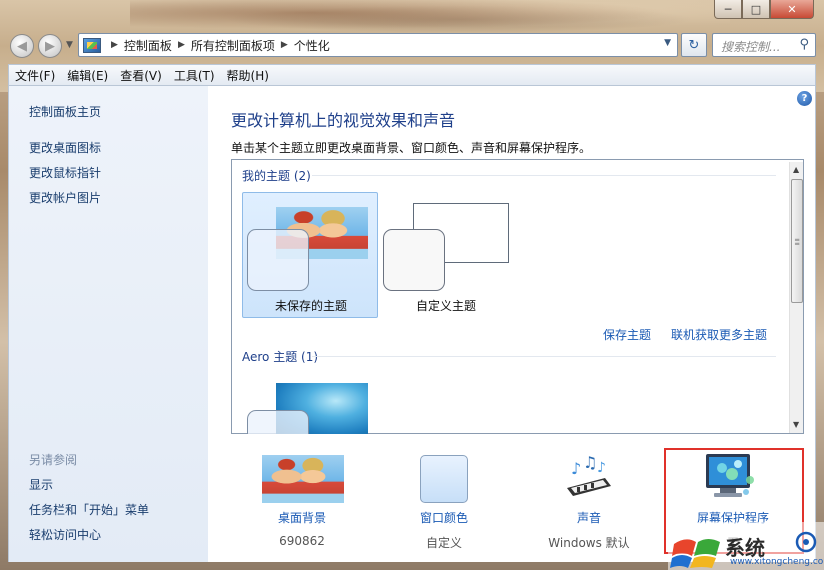  Describe the element at coordinates (69, 45) in the screenshot. I see `recent-pages-dropdown-icon: ▼` at that location.